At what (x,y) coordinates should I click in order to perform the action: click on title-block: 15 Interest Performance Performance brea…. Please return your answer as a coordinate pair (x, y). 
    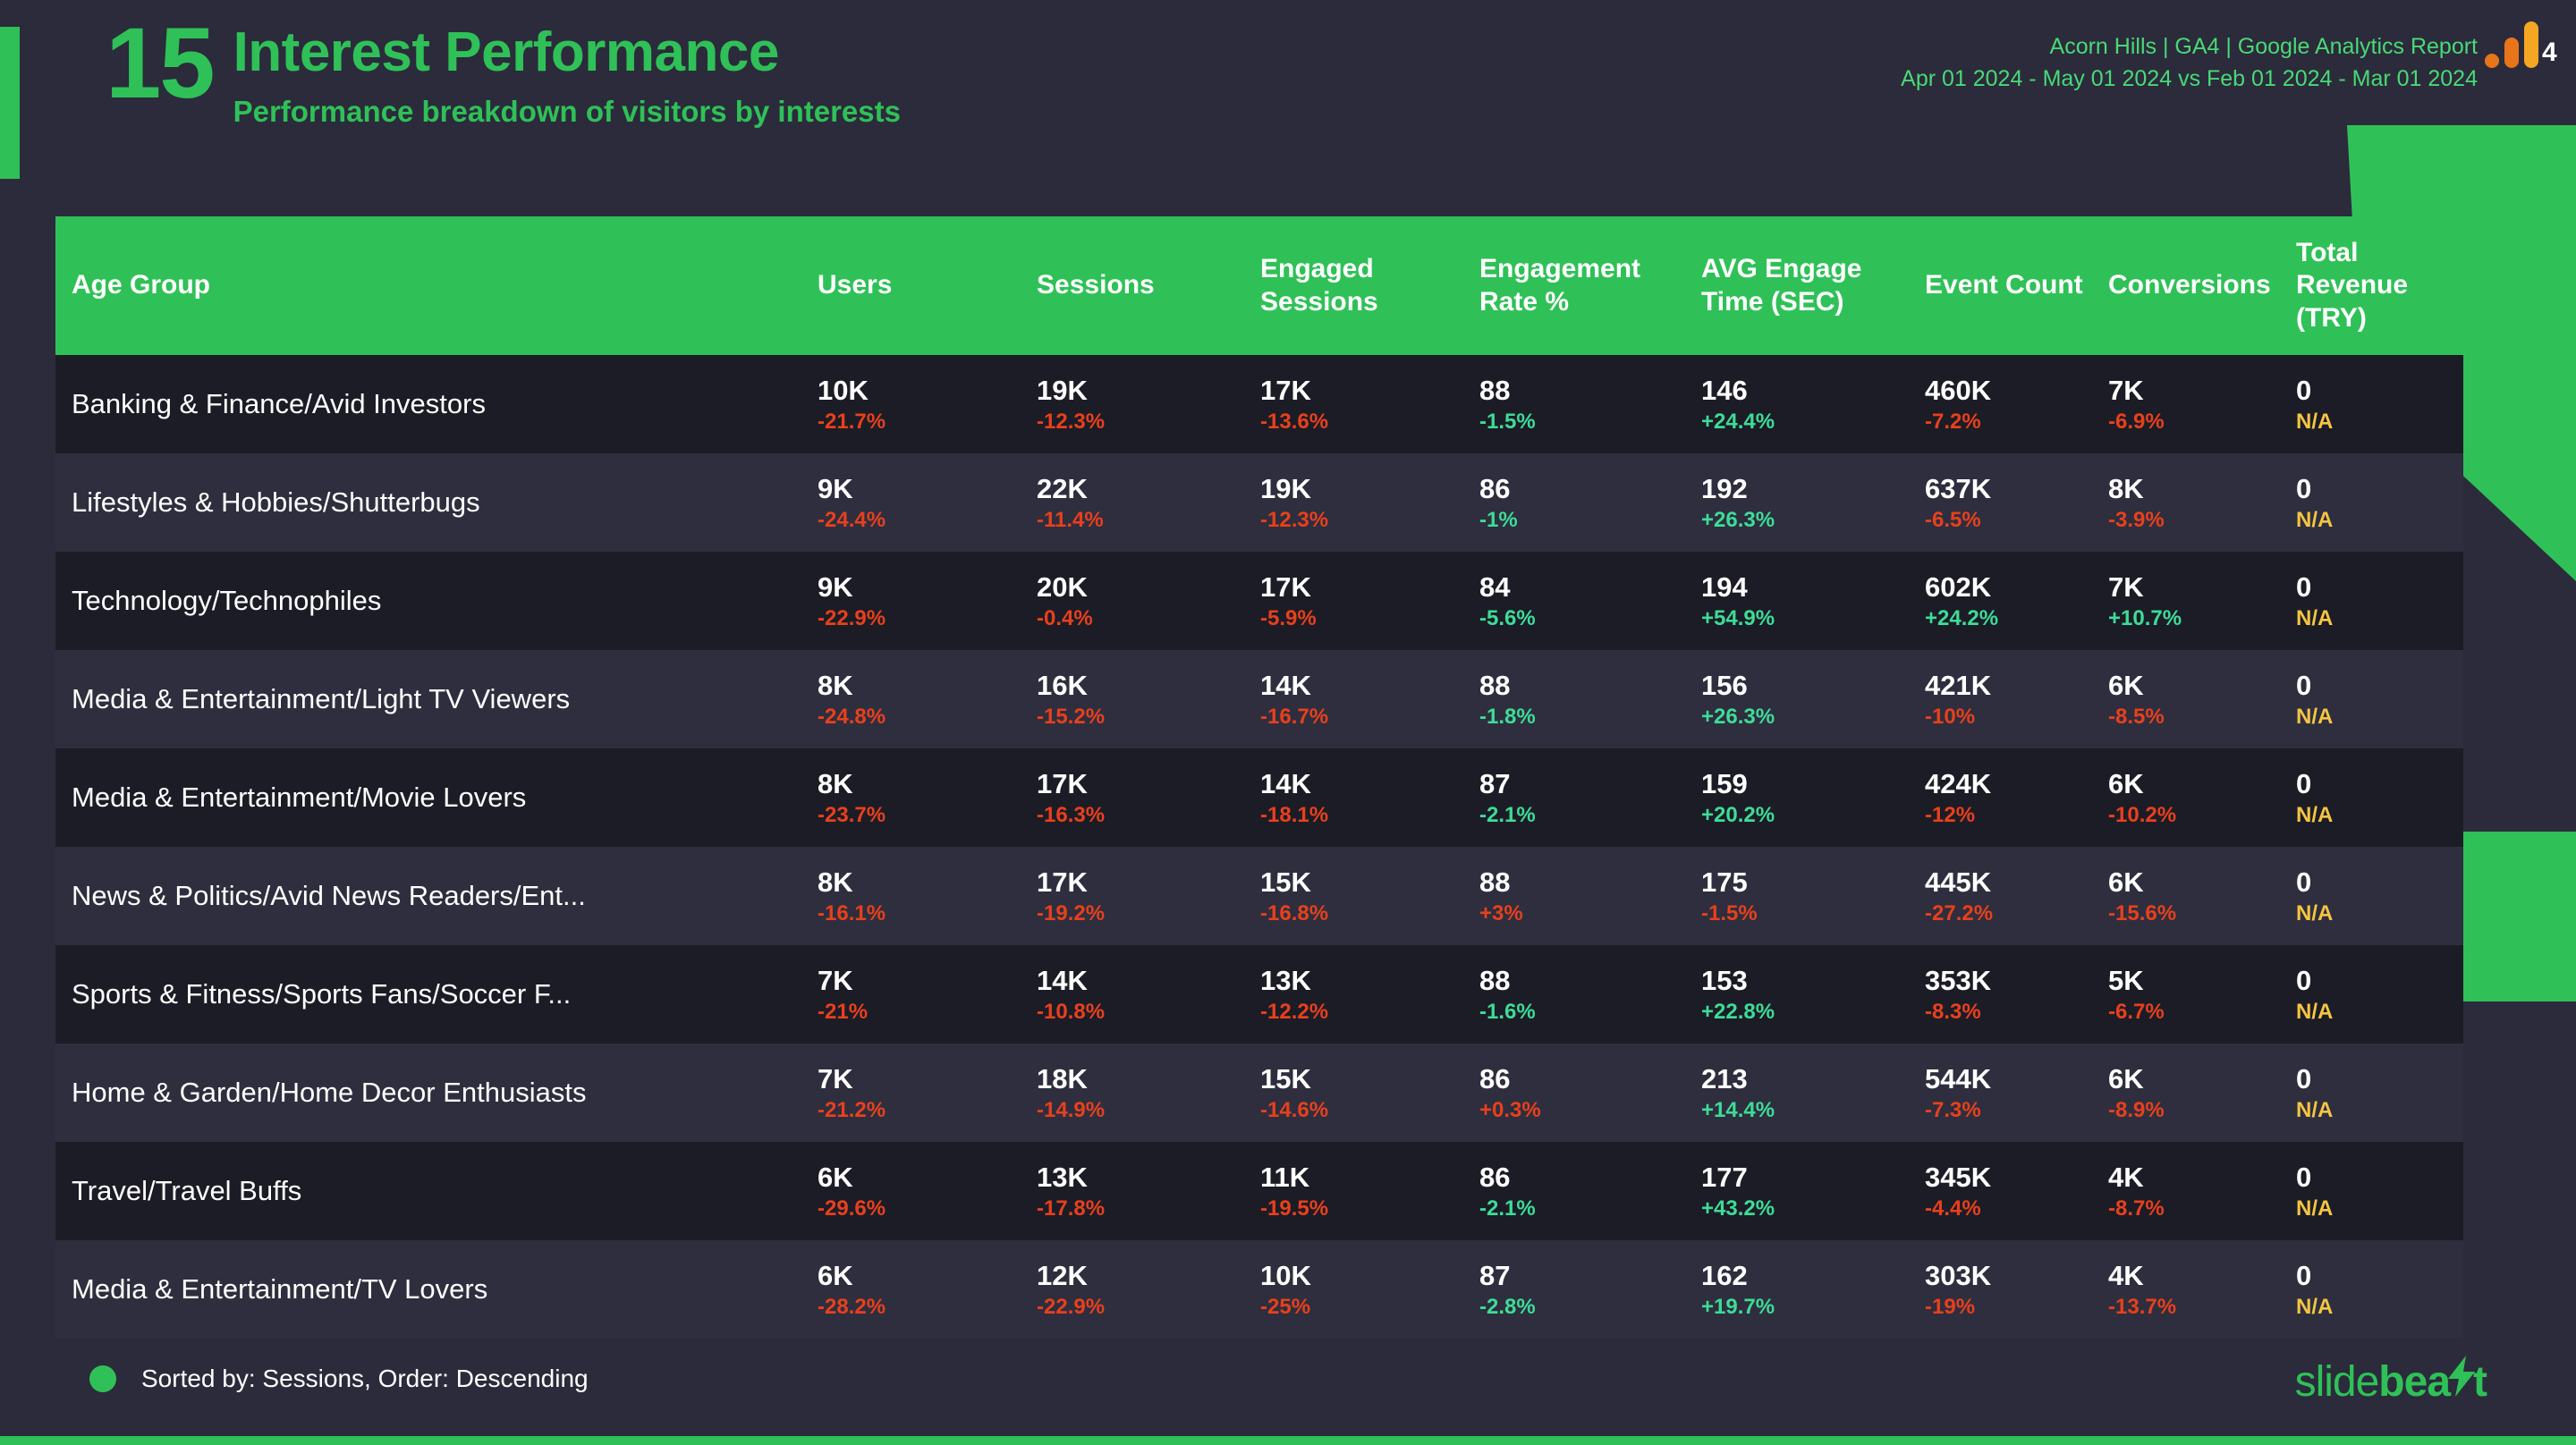
    Looking at the image, I should click on (503, 71).